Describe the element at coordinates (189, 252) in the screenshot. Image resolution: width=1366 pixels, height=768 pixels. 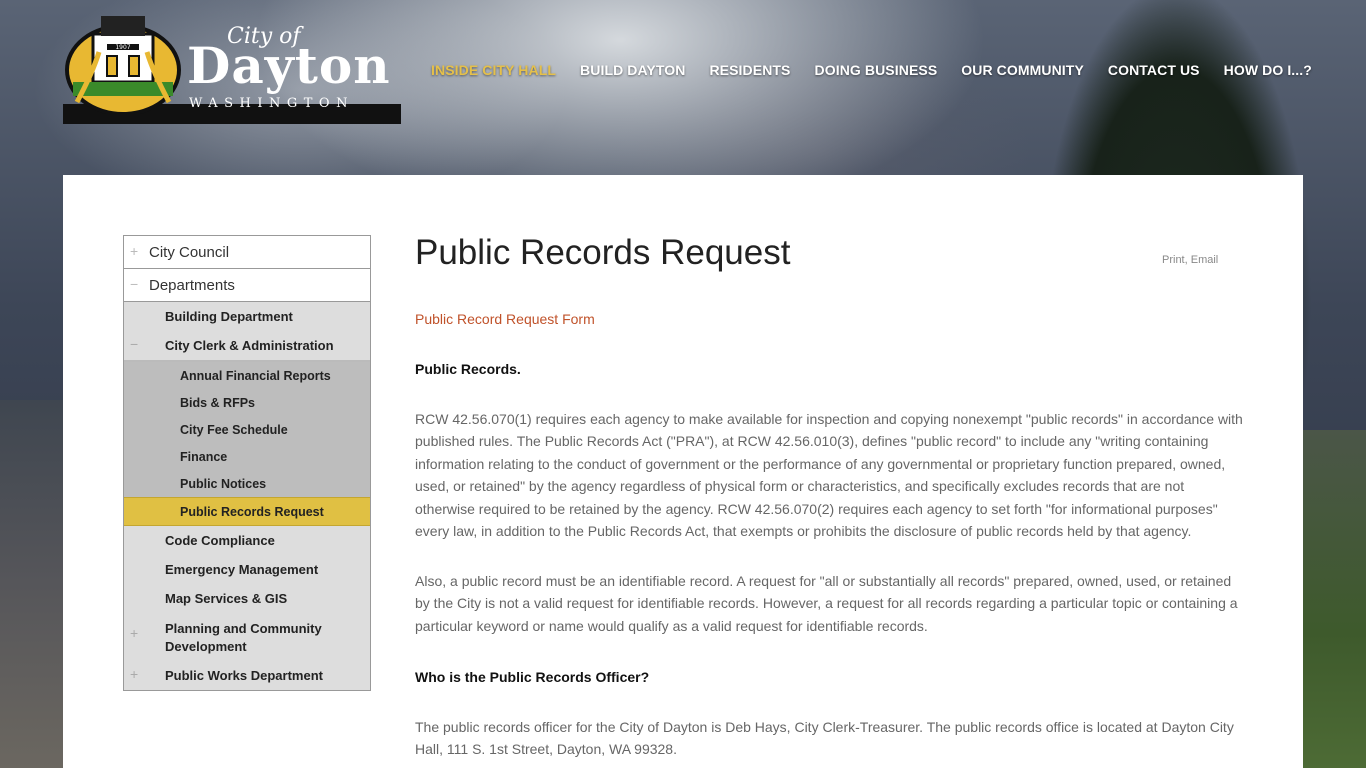
I see `sidebar-item-label: City Council` at that location.